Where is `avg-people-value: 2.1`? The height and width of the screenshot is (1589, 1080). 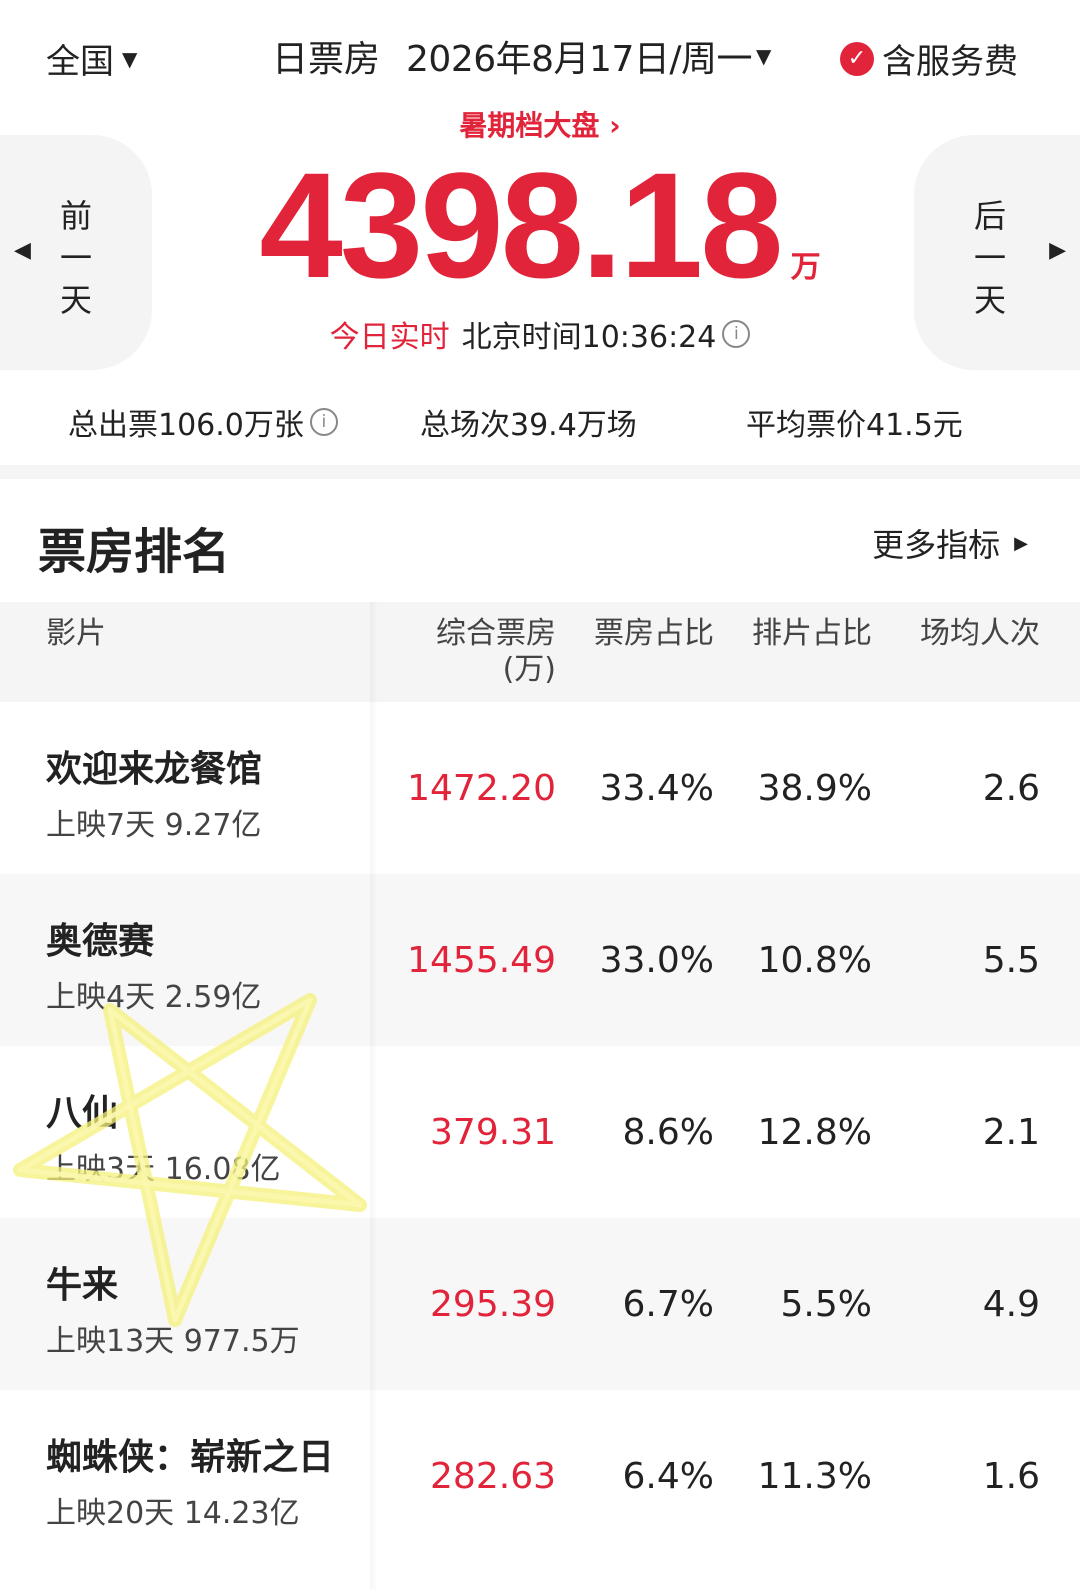 avg-people-value: 2.1 is located at coordinates (1011, 1132).